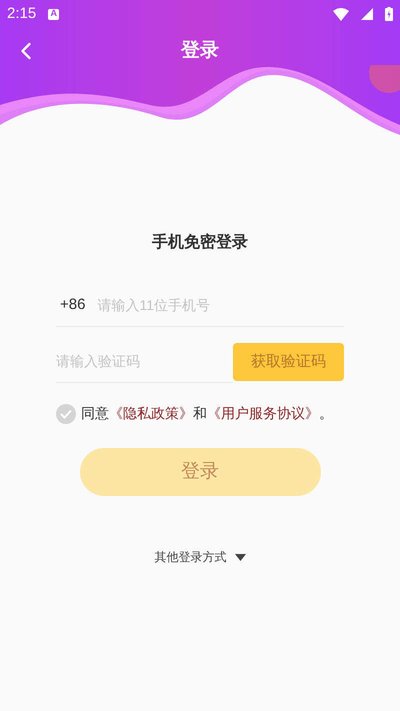  Describe the element at coordinates (200, 50) in the screenshot. I see `page-title: 登录` at that location.